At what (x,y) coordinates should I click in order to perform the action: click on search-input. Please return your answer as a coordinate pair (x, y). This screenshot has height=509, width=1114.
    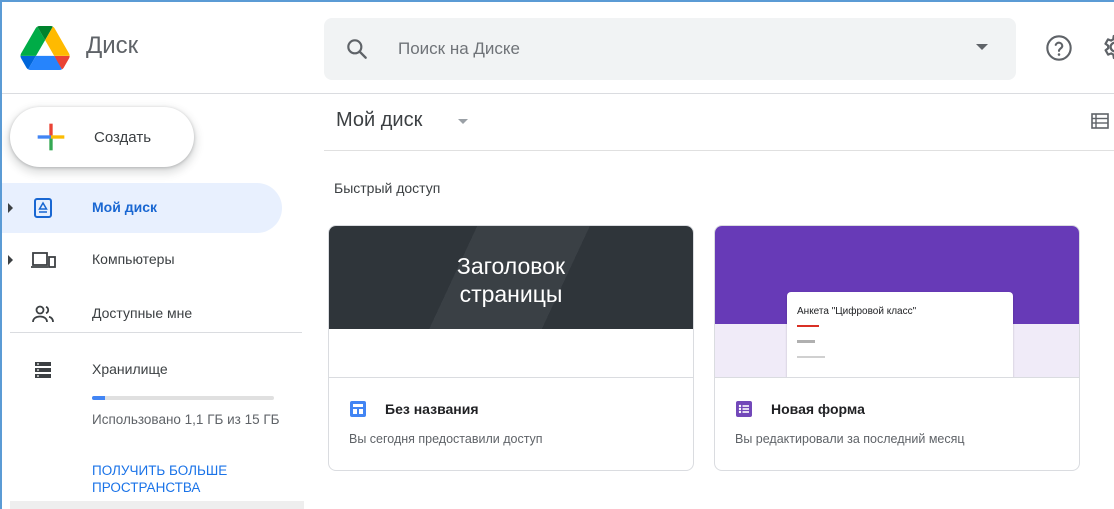
    Looking at the image, I should click on (678, 49).